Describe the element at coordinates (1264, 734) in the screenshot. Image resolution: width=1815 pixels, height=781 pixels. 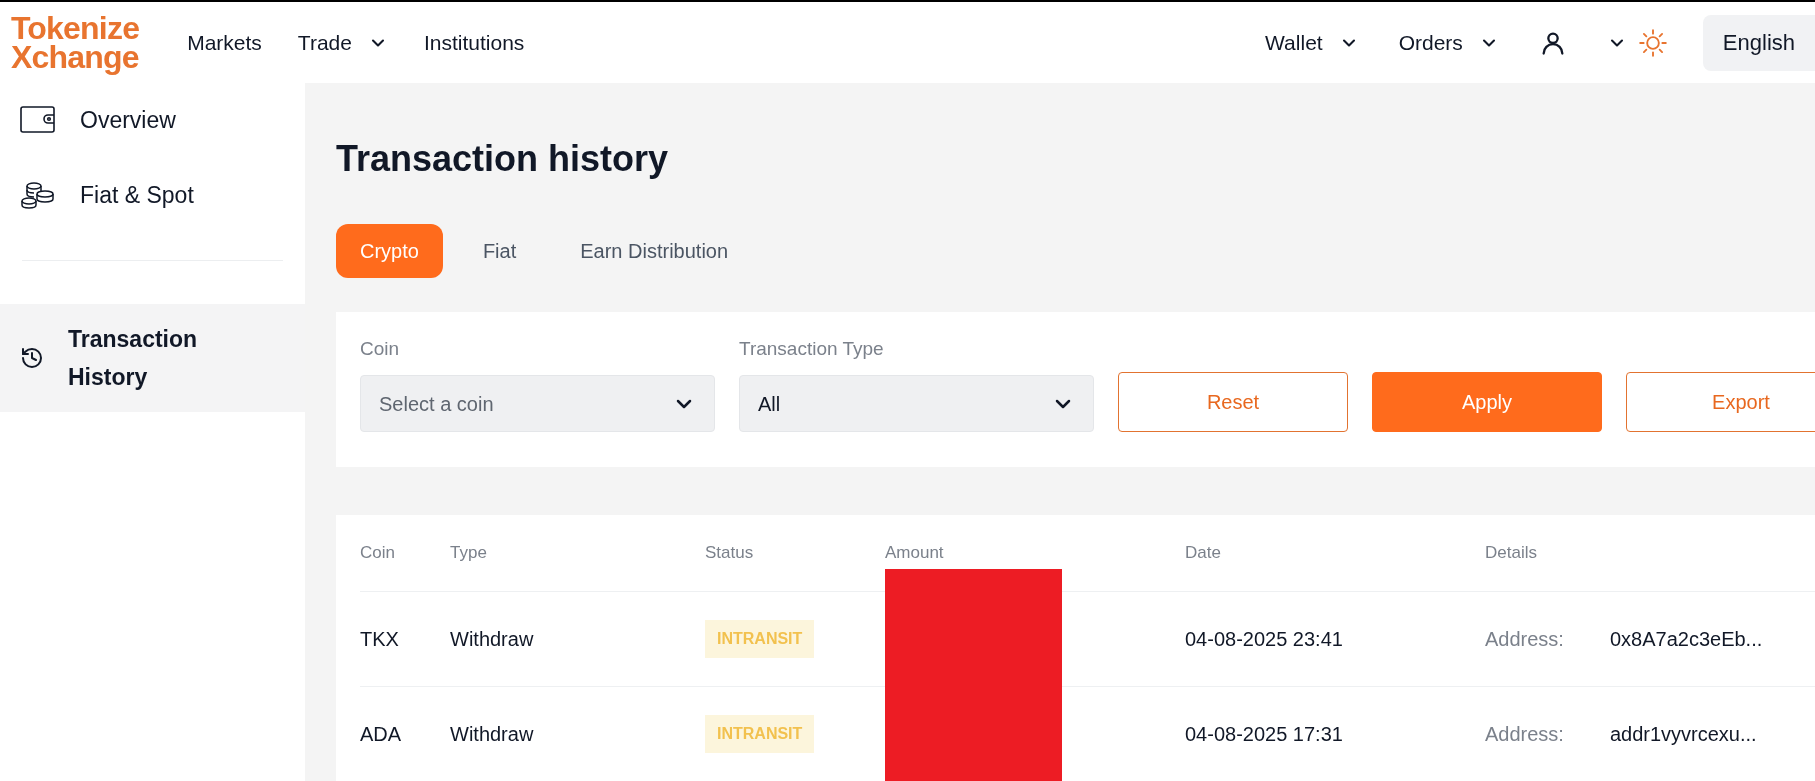
I see `table-cell: 04-08-2025 17:31` at that location.